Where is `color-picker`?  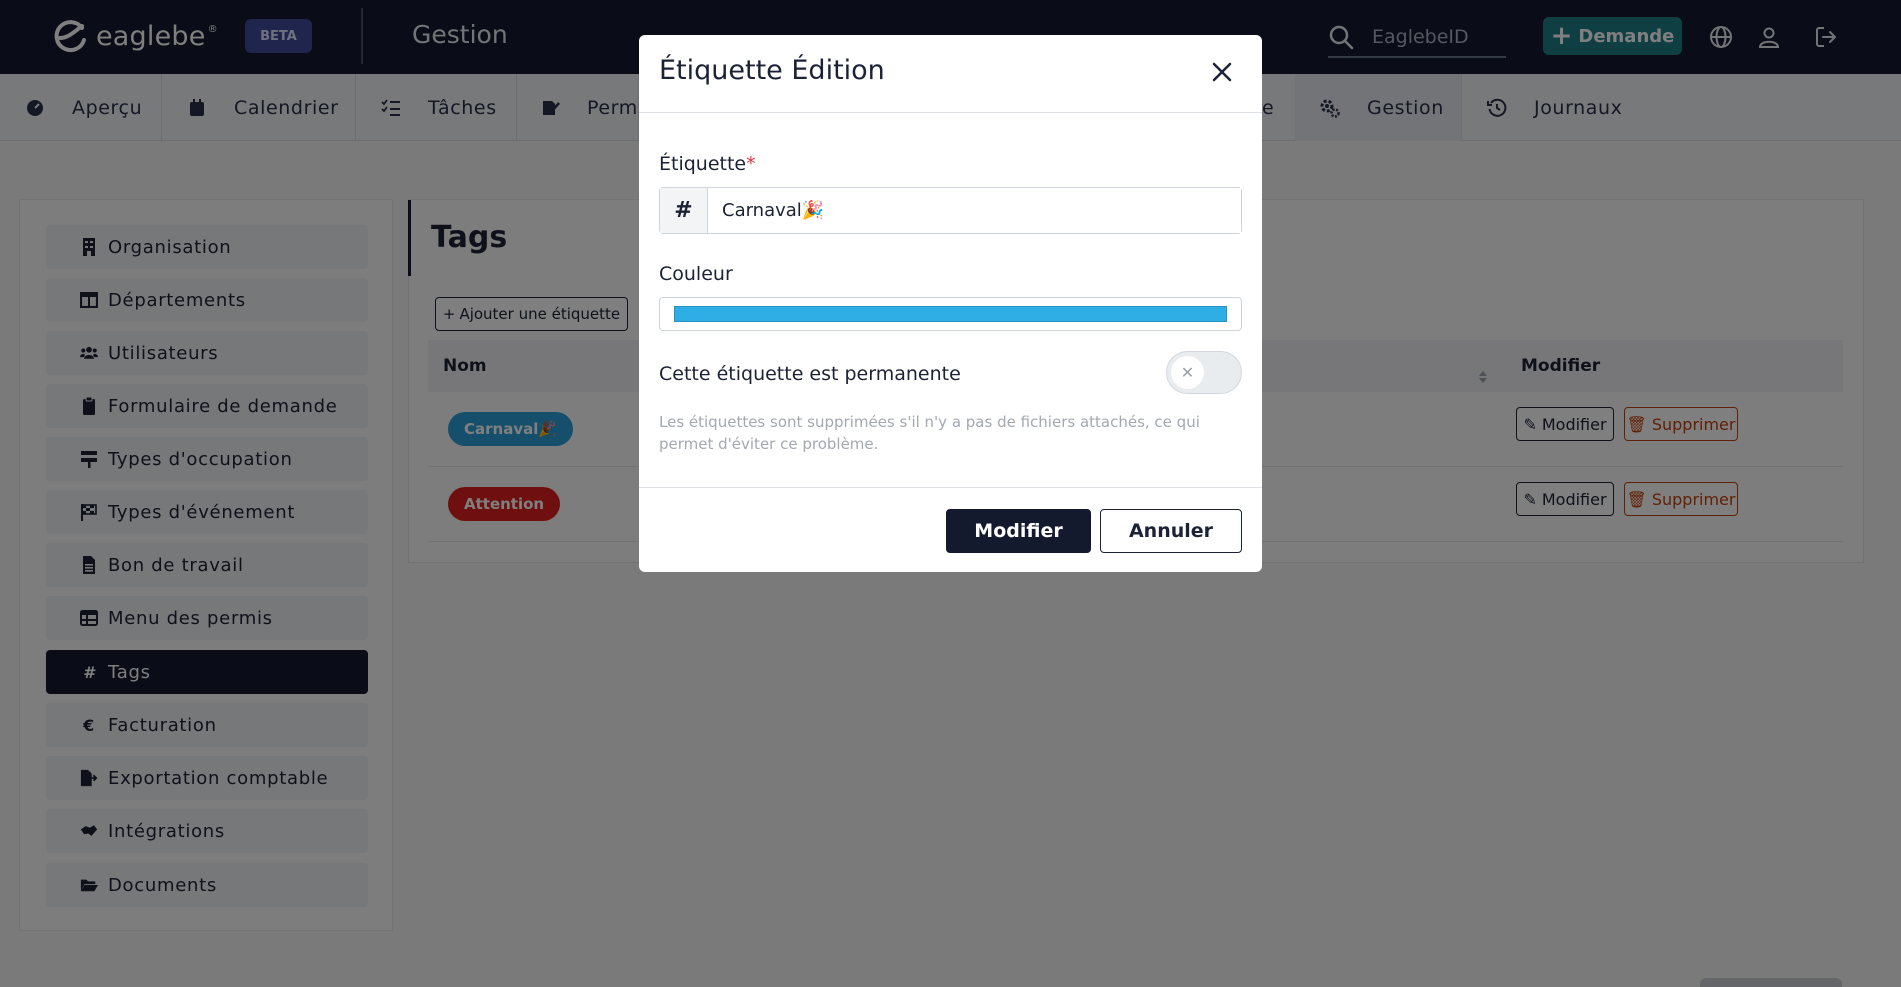
color-picker is located at coordinates (950, 314).